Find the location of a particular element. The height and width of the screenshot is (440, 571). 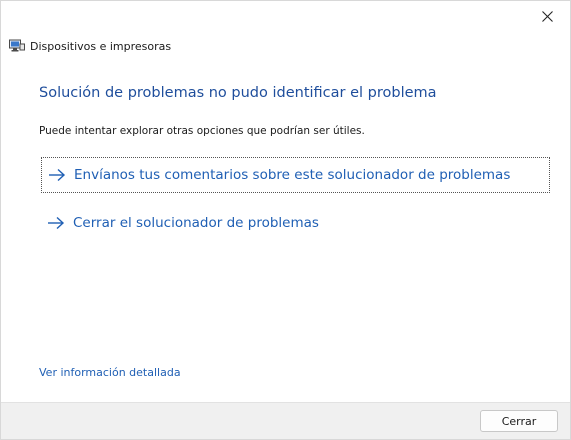

close-troubleshooter-option: Cerrar el solucionador de problemas is located at coordinates (295, 223).